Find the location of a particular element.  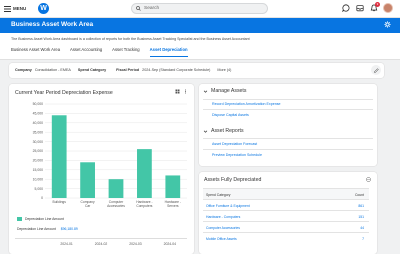

y-tick-label: 10,000 is located at coordinates (38, 179).